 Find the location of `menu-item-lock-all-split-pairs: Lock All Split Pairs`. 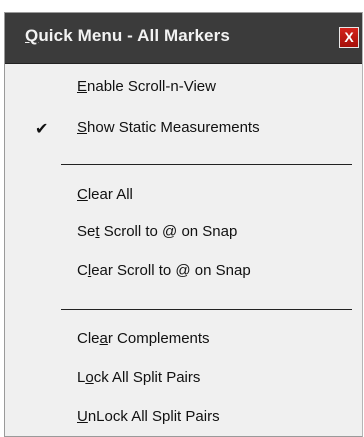

menu-item-lock-all-split-pairs: Lock All Split Pairs is located at coordinates (138, 377).